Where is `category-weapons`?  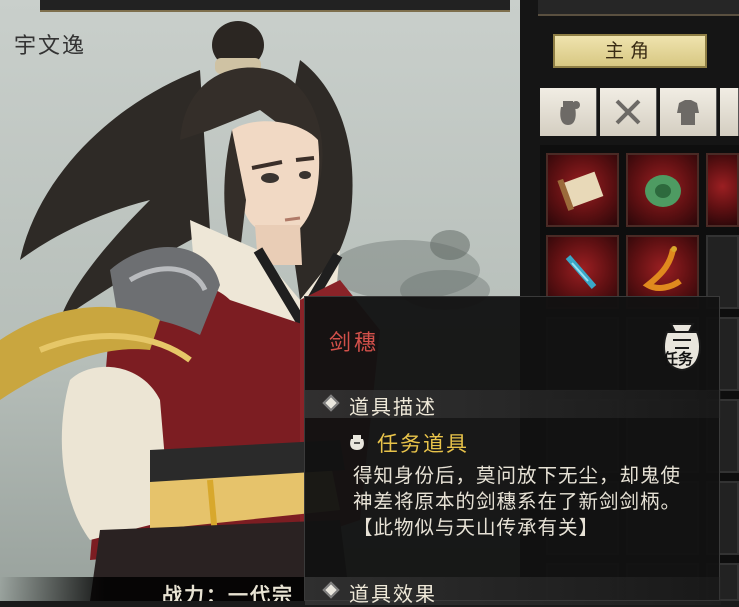 category-weapons is located at coordinates (628, 112).